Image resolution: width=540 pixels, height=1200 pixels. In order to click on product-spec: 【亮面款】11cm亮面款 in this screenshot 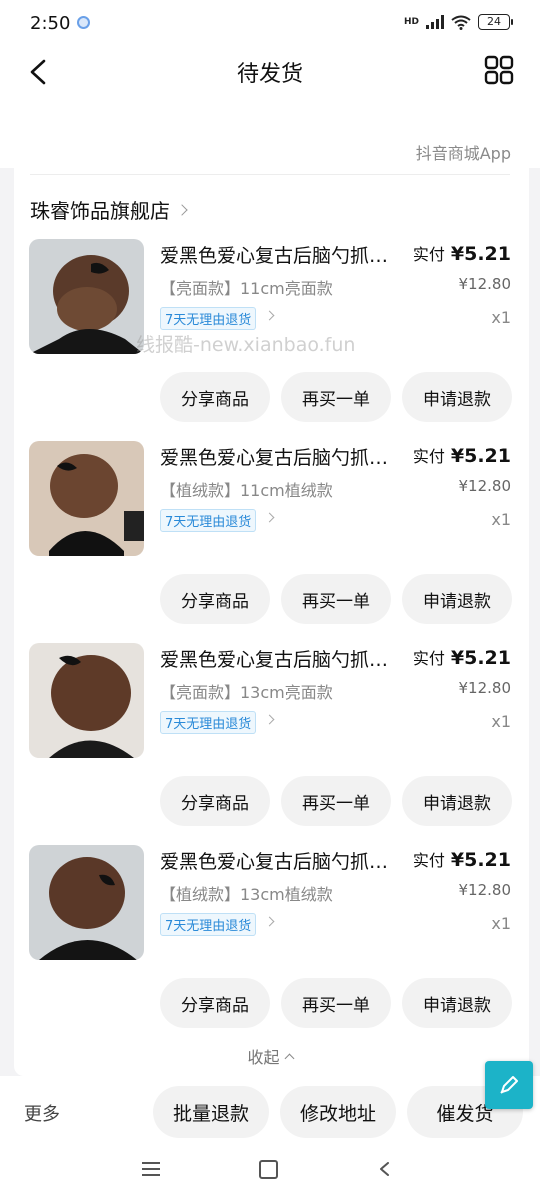, I will do `click(246, 288)`.